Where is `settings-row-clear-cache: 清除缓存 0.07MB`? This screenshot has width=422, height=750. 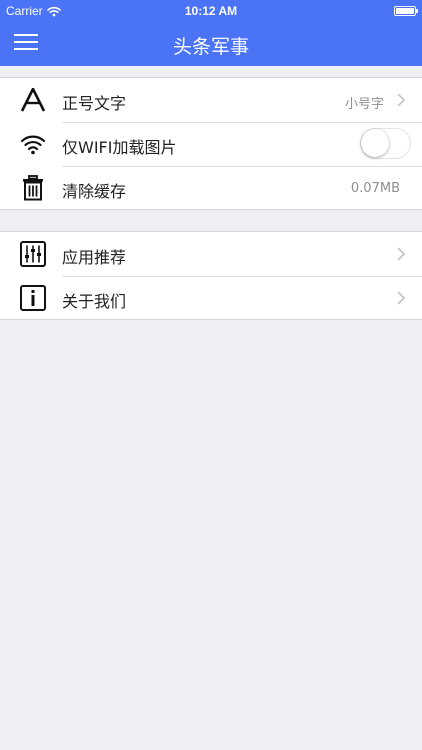 settings-row-clear-cache: 清除缓存 0.07MB is located at coordinates (211, 188).